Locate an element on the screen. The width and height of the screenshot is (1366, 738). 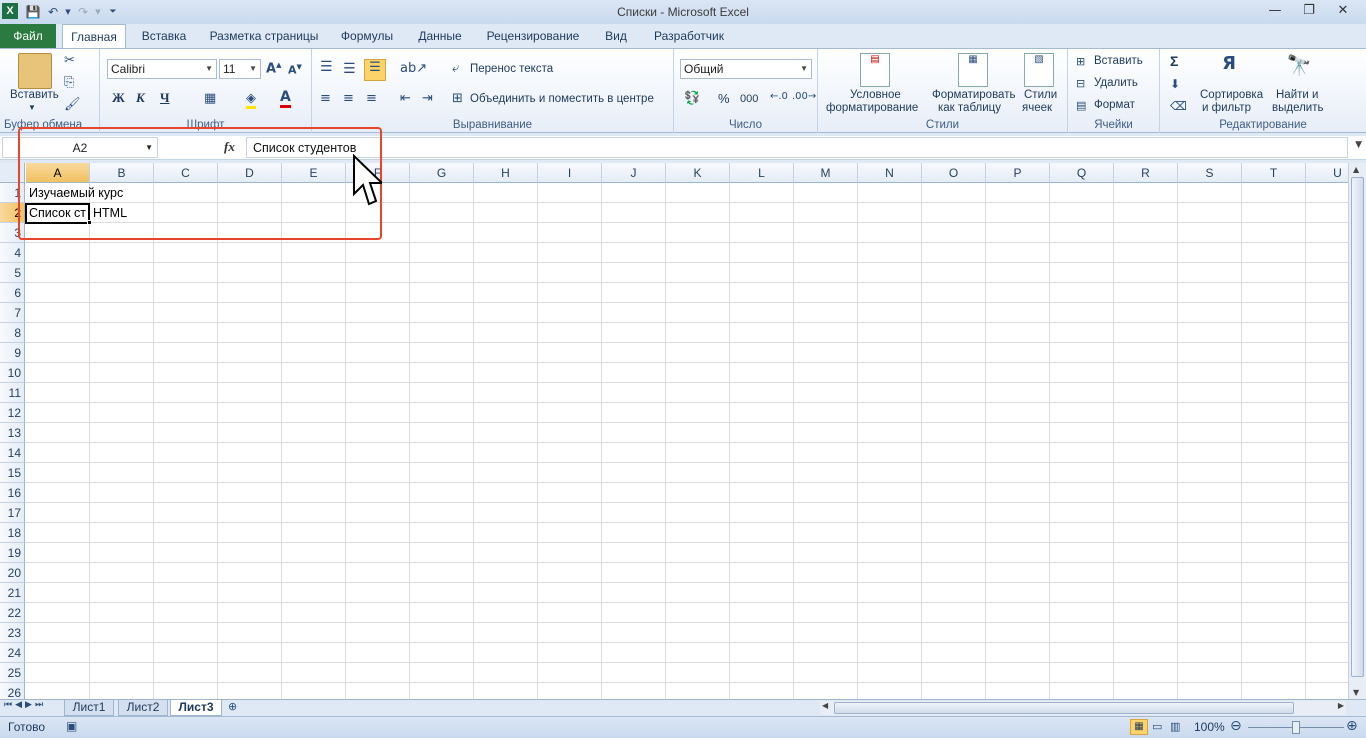
column-header-g: G is located at coordinates (442, 173).